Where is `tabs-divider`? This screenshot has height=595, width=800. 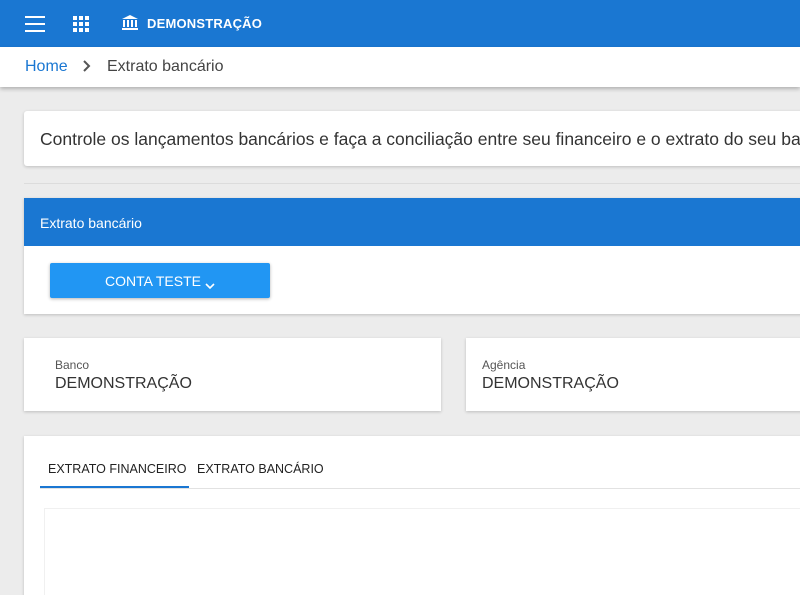 tabs-divider is located at coordinates (420, 488).